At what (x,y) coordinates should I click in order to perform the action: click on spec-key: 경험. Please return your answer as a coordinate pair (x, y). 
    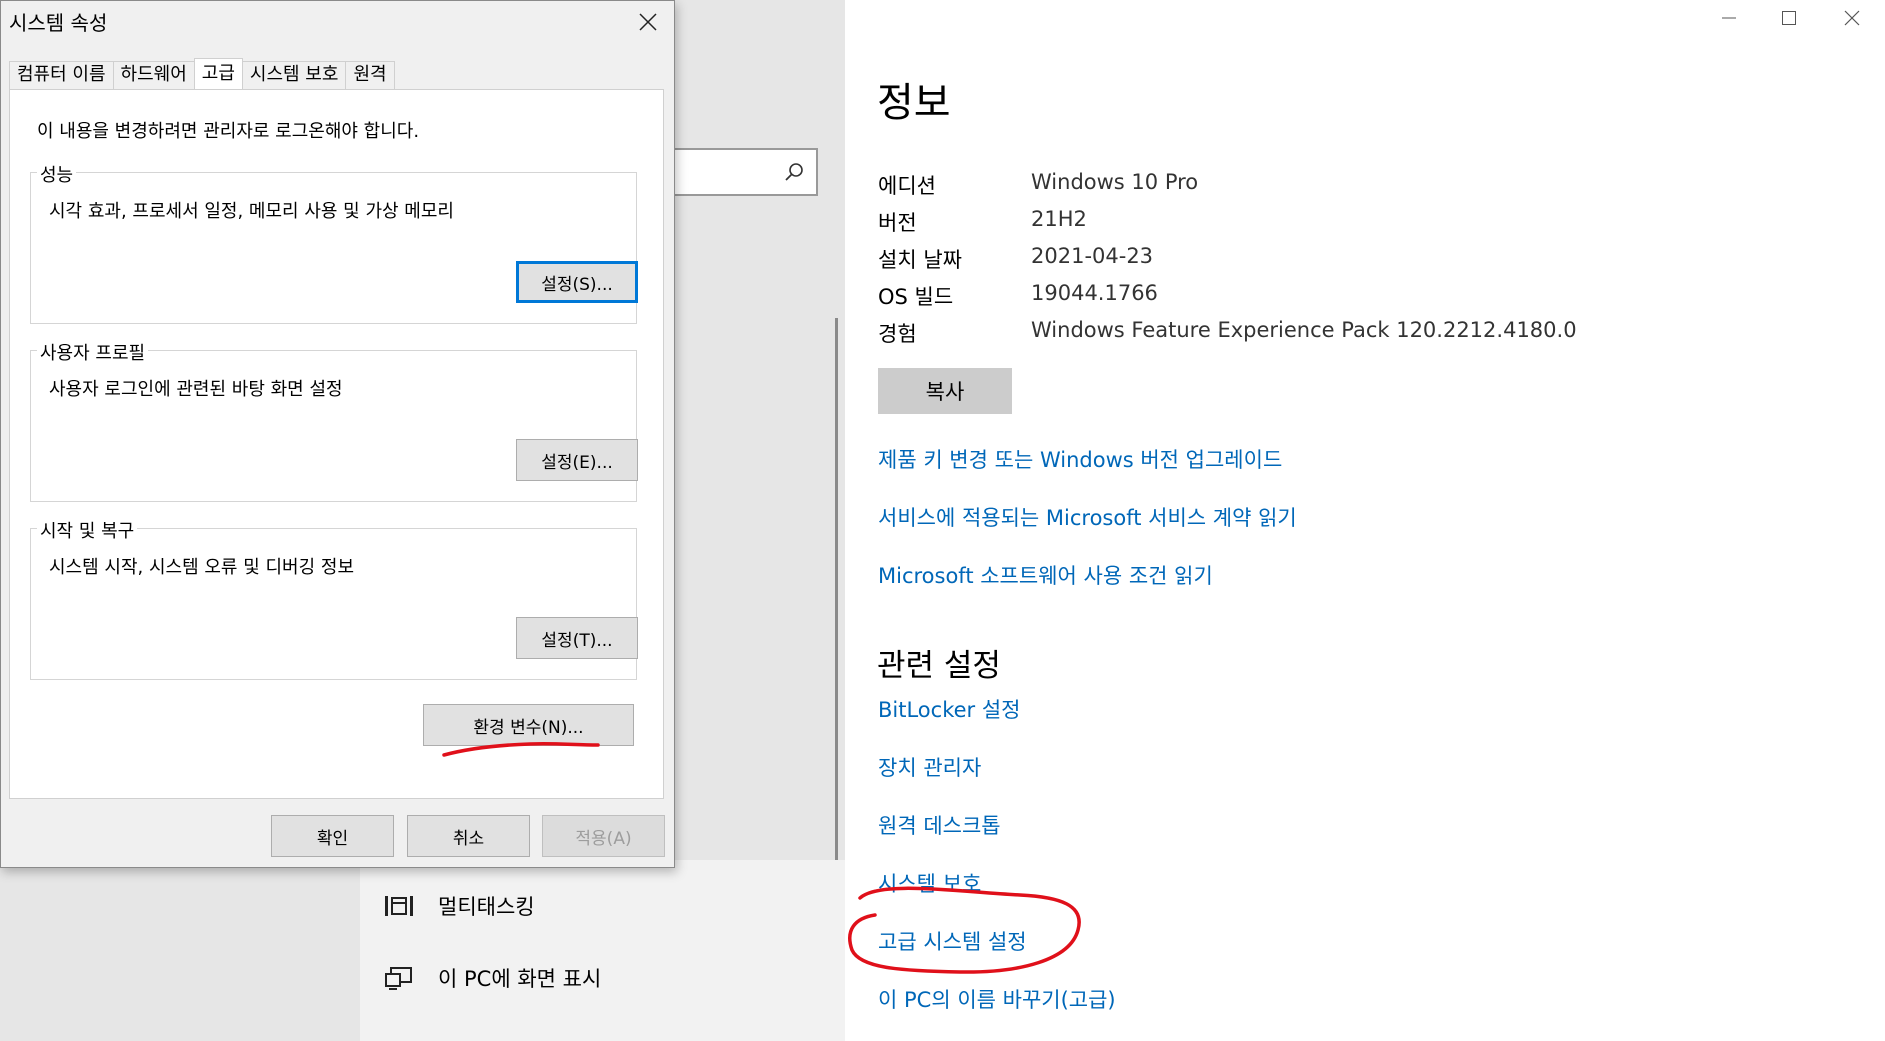
    Looking at the image, I should click on (897, 334).